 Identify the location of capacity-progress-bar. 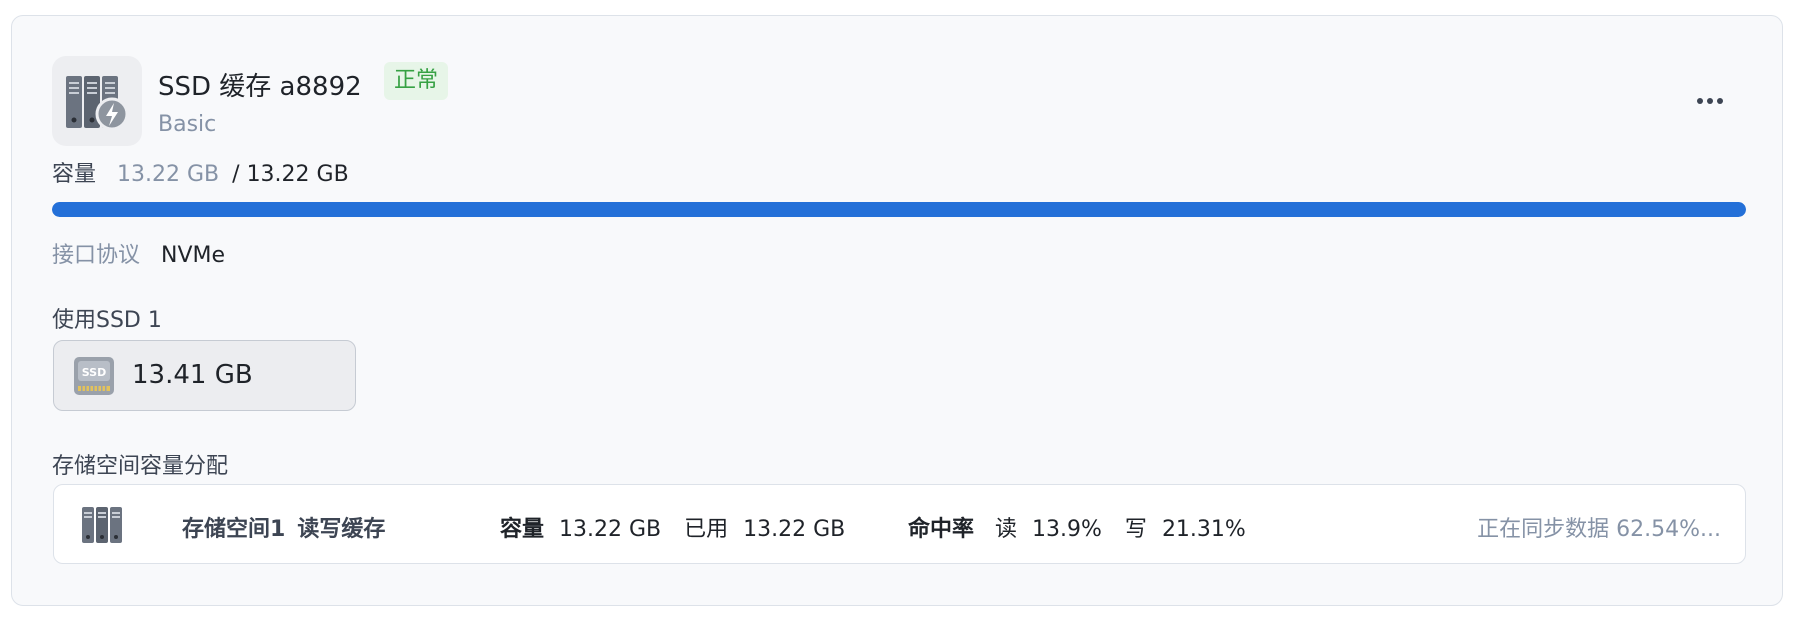
(899, 209).